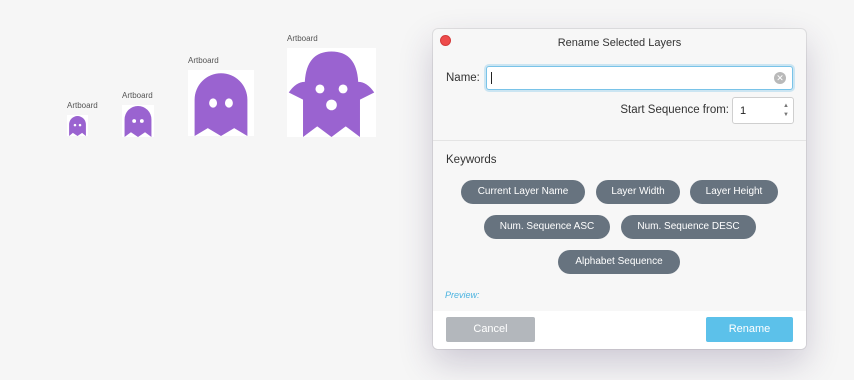 The width and height of the screenshot is (854, 380). I want to click on clear-icon: ✕, so click(780, 78).